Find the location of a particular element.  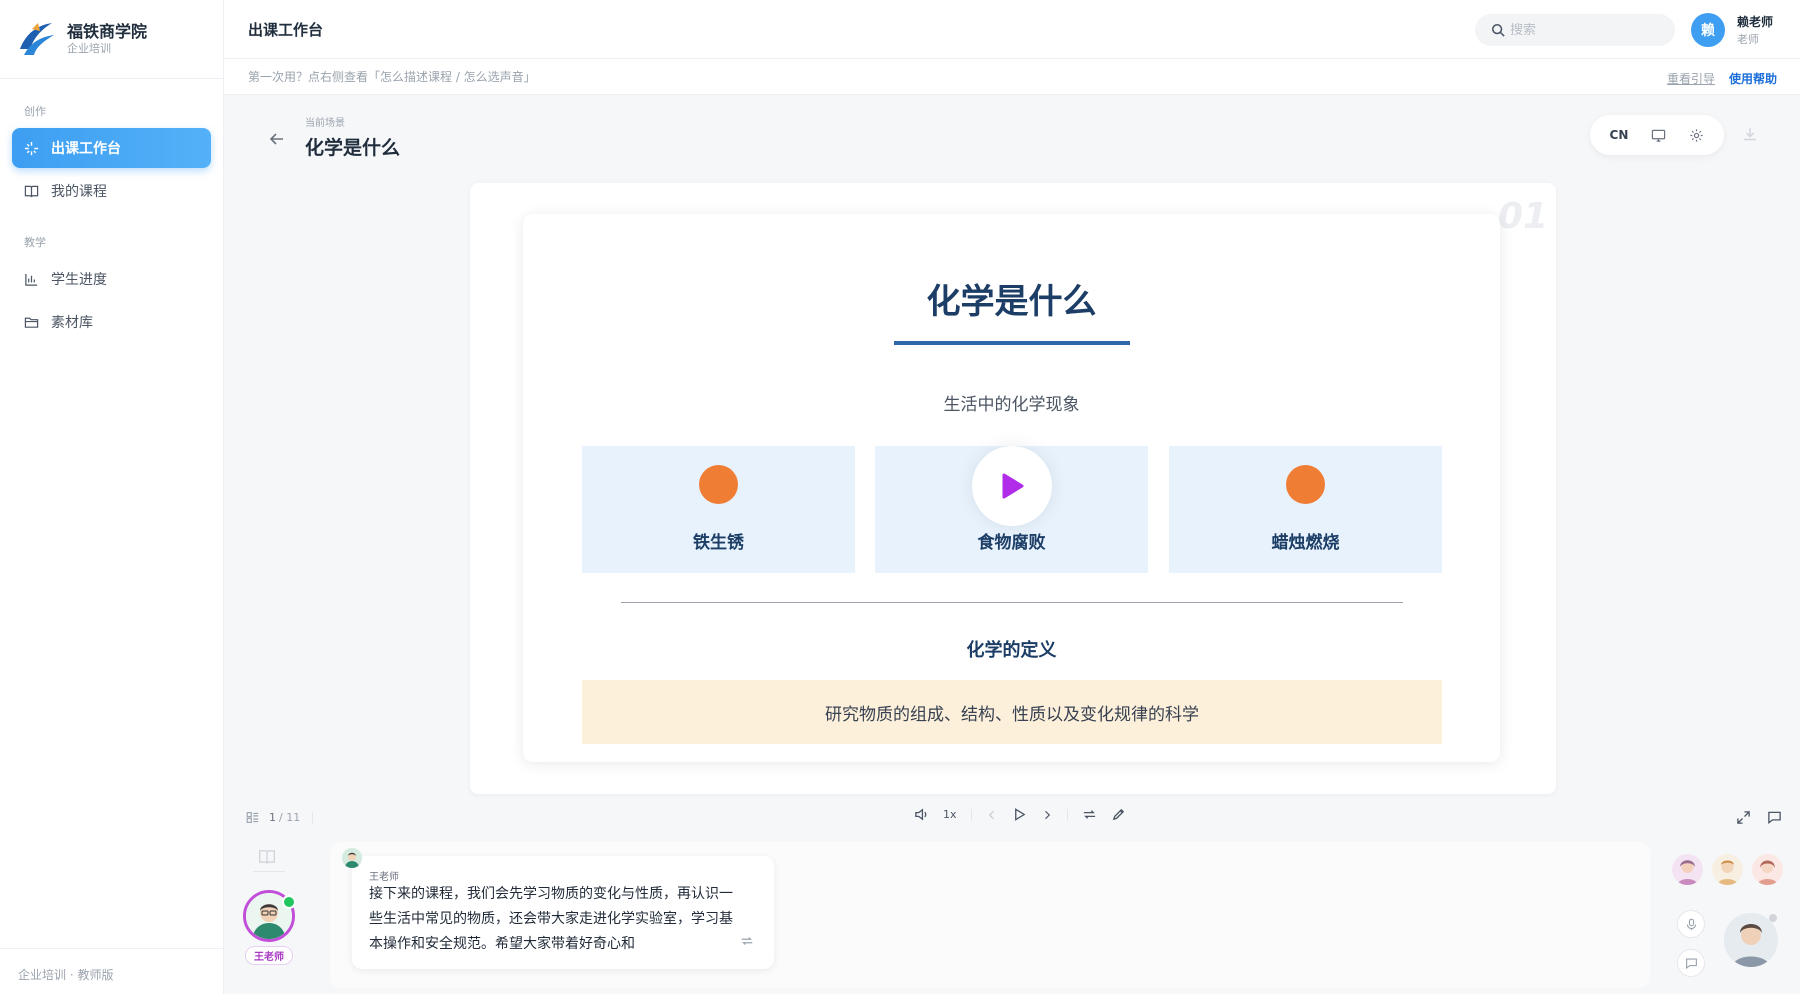

slide-title: 化学是什么 is located at coordinates (1011, 302).